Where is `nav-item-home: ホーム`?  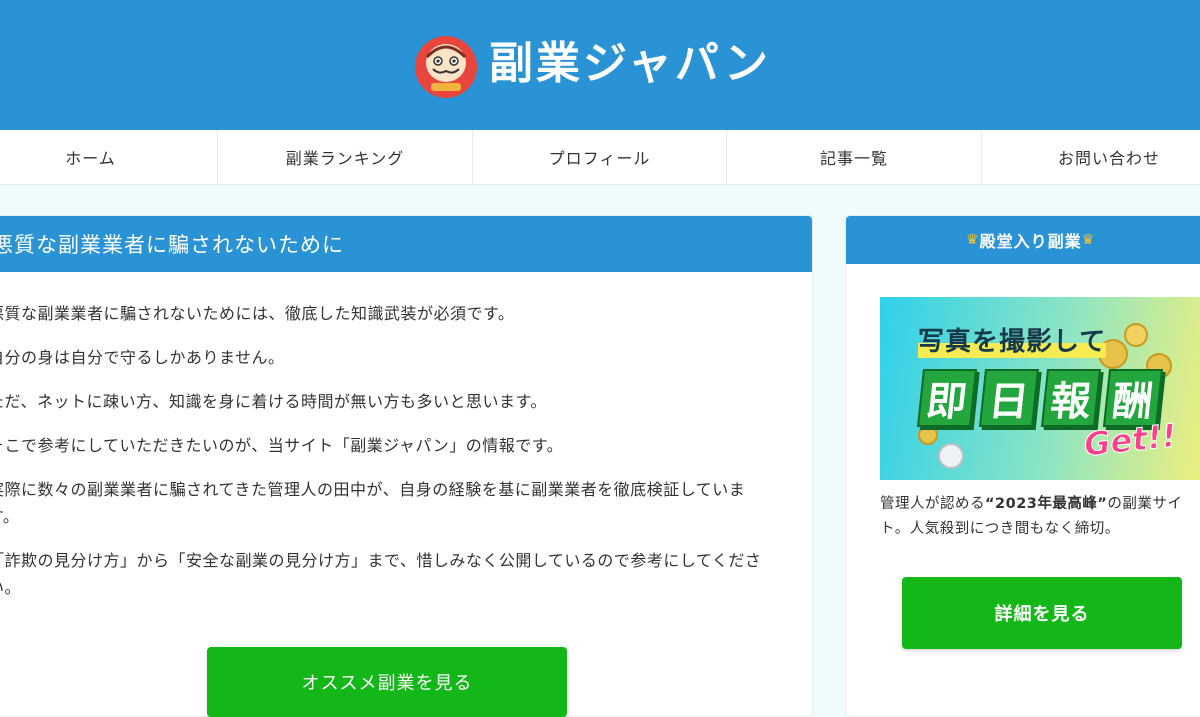 nav-item-home: ホーム is located at coordinates (109, 157).